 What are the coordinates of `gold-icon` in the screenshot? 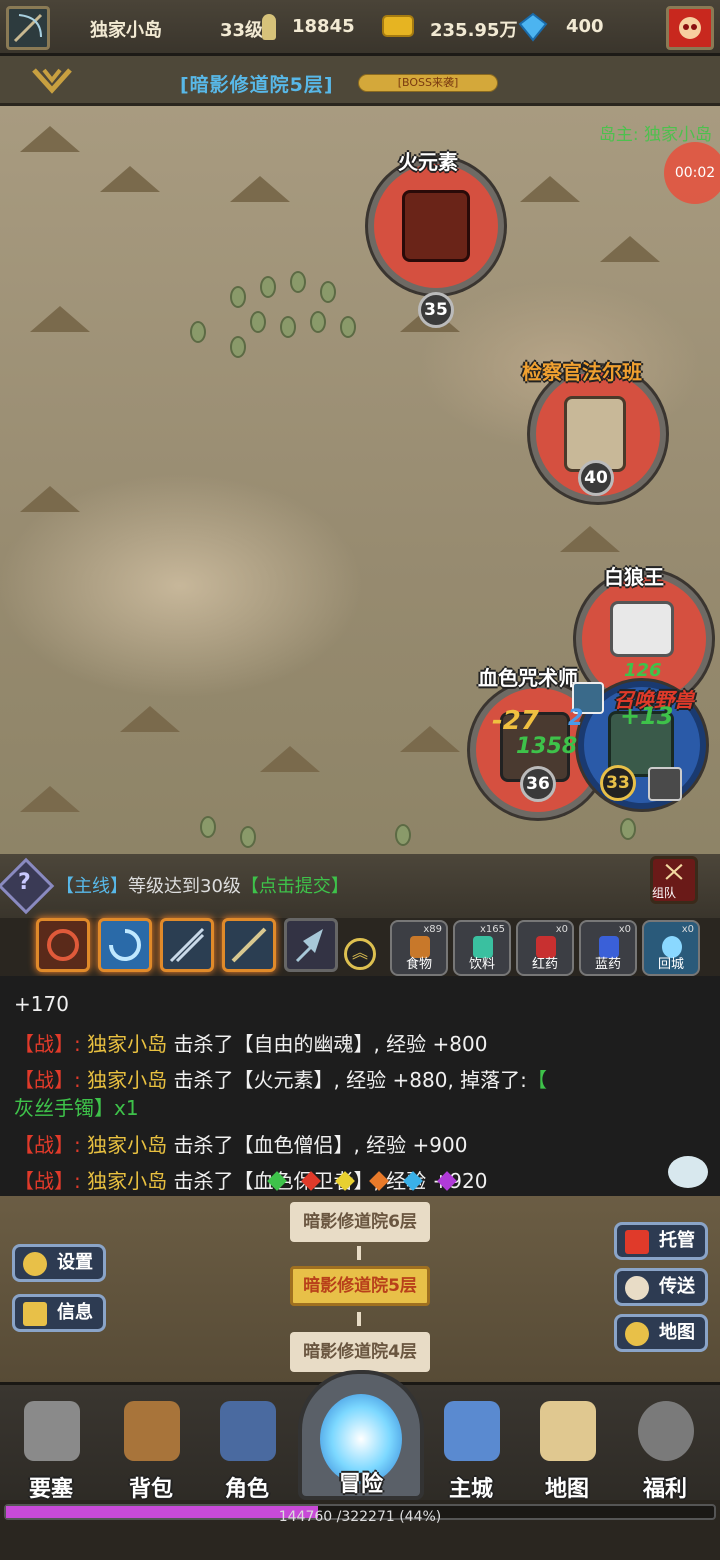 It's located at (398, 26).